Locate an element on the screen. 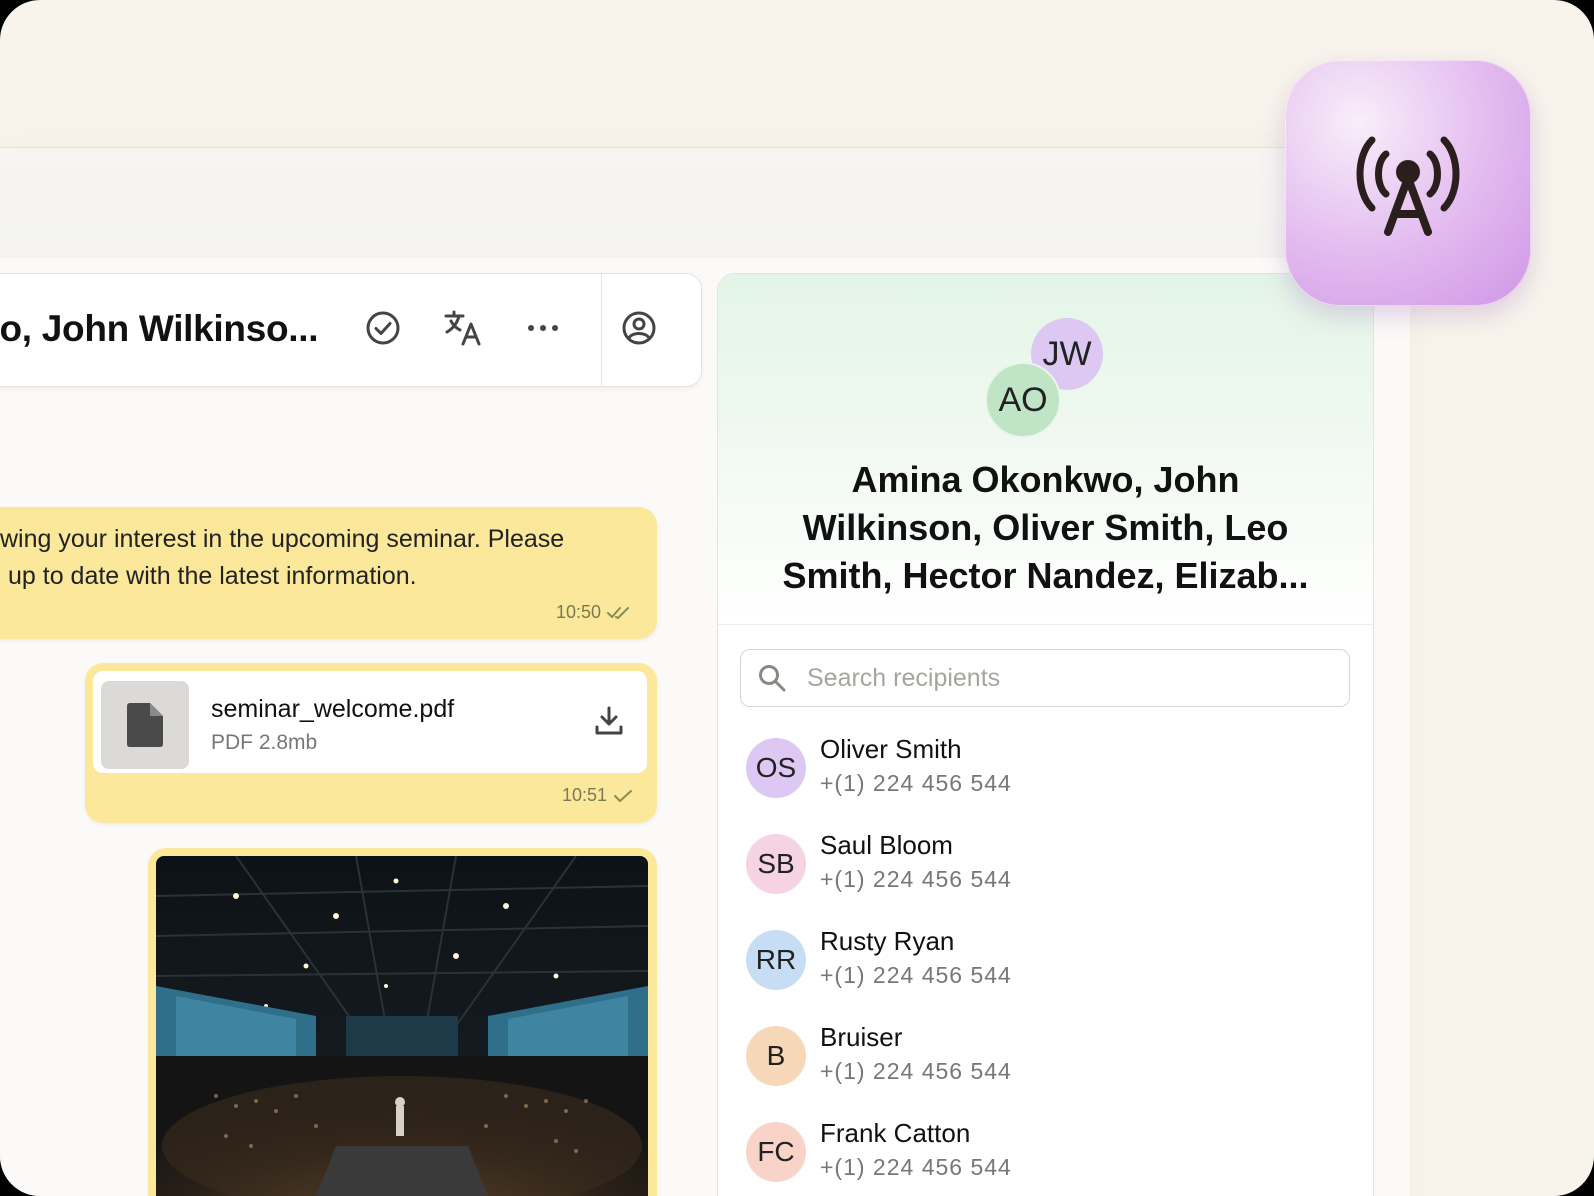 The width and height of the screenshot is (1594, 1196). more-options-icon is located at coordinates (543, 328).